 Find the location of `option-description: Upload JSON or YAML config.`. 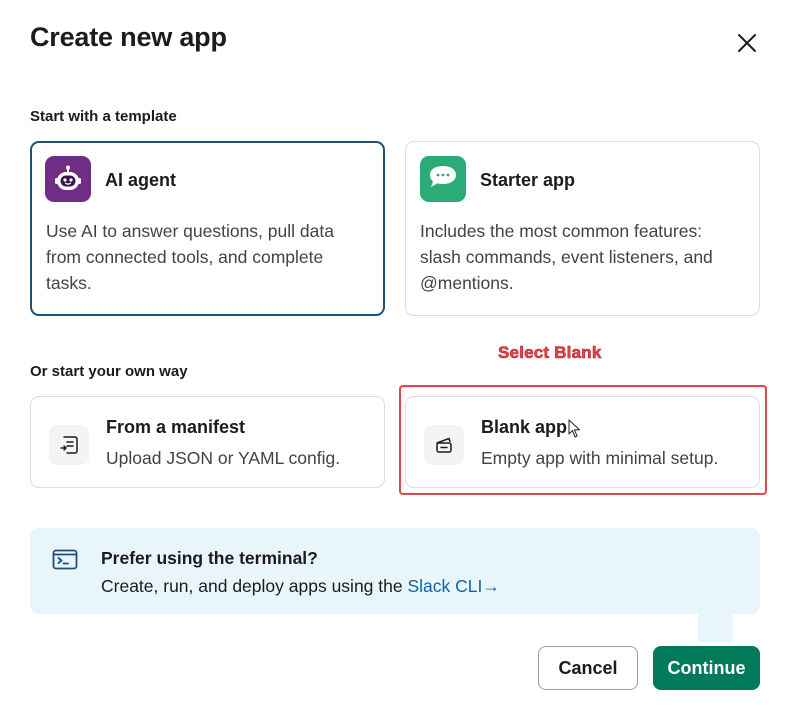

option-description: Upload JSON or YAML config. is located at coordinates (223, 458).